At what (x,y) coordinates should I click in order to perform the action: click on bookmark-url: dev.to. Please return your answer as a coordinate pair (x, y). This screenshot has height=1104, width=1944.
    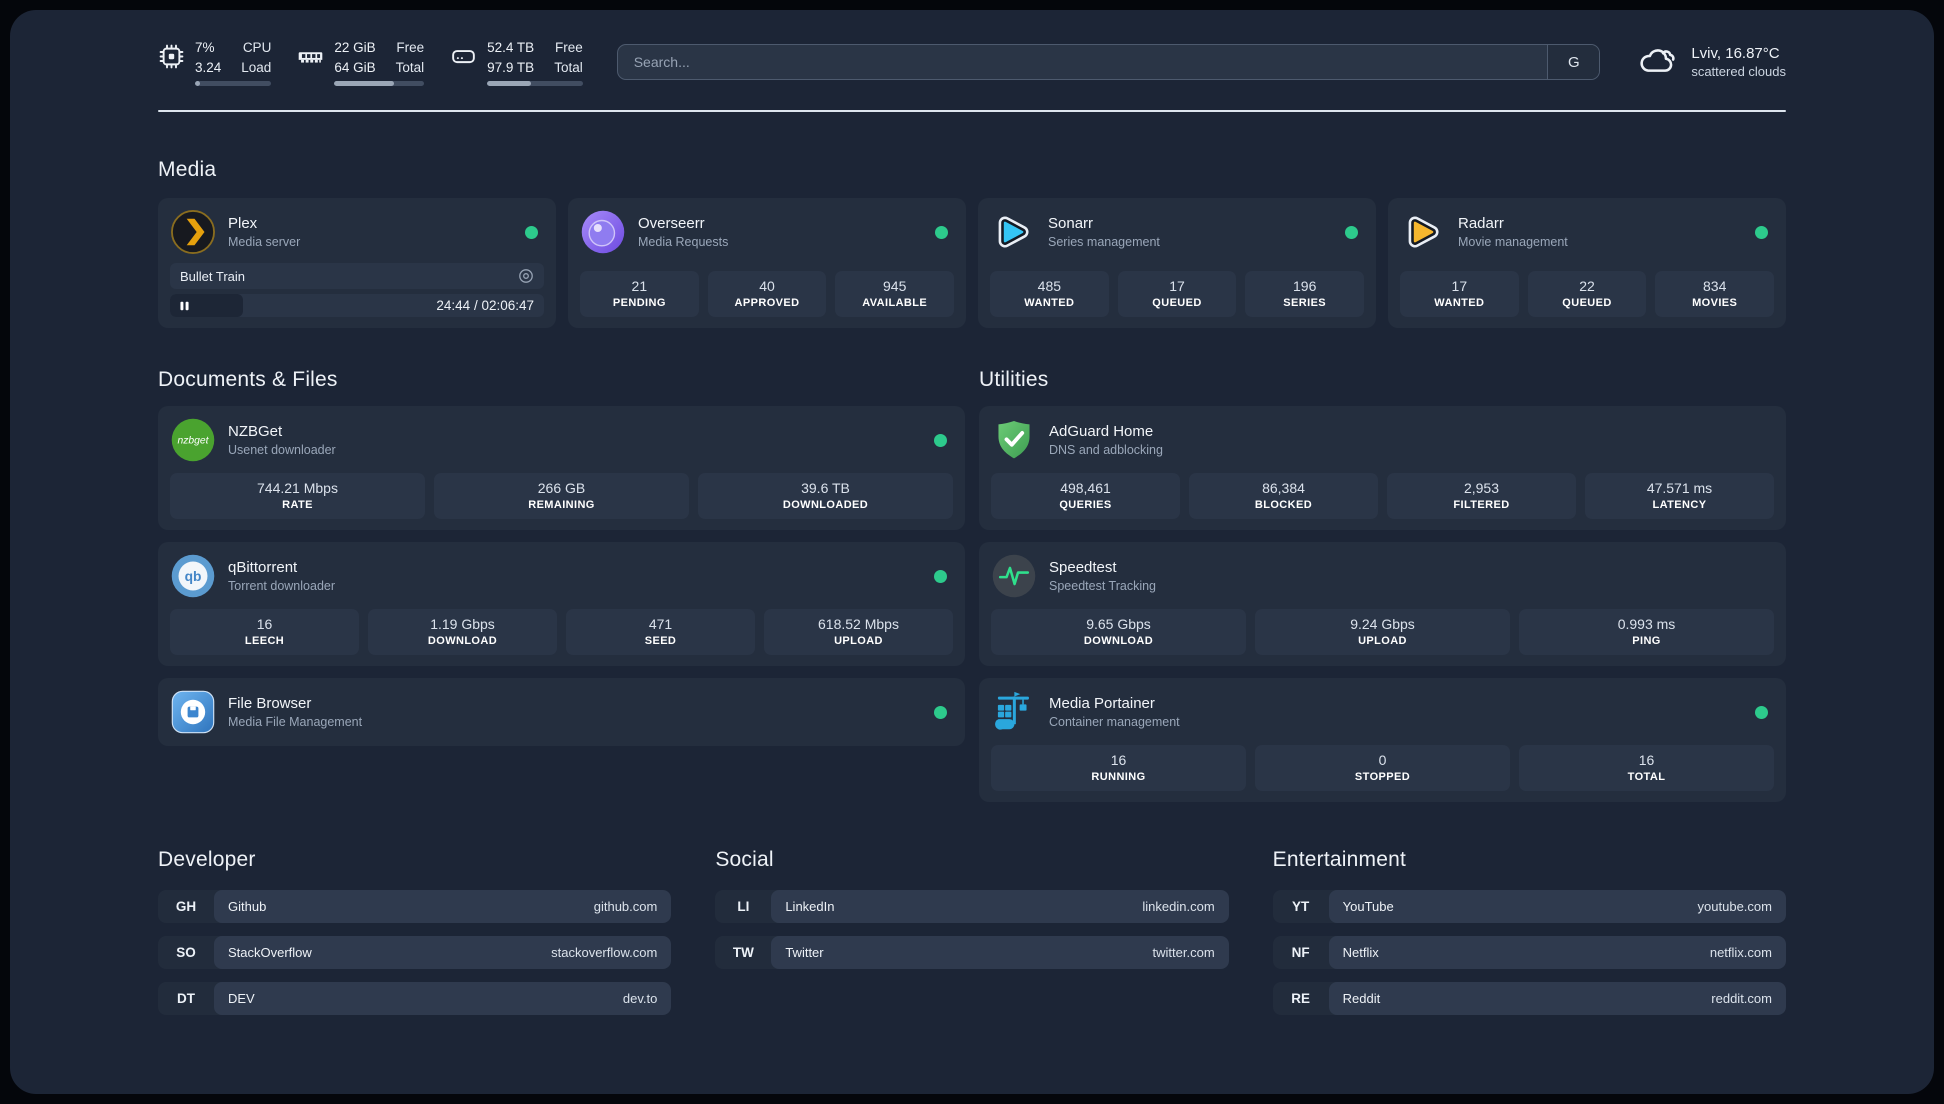
    Looking at the image, I should click on (640, 999).